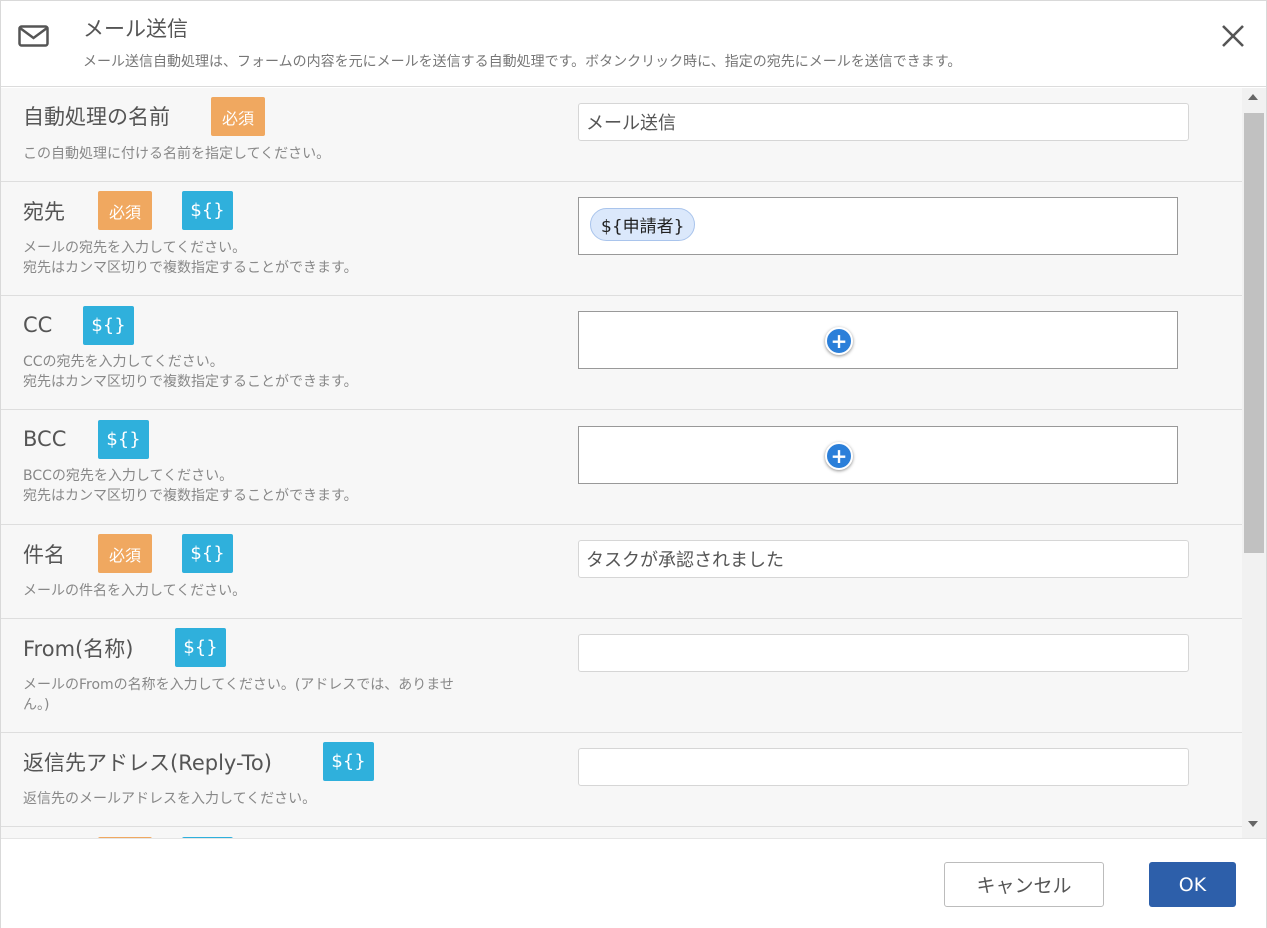  What do you see at coordinates (1253, 824) in the screenshot?
I see `scroll-down-icon` at bounding box center [1253, 824].